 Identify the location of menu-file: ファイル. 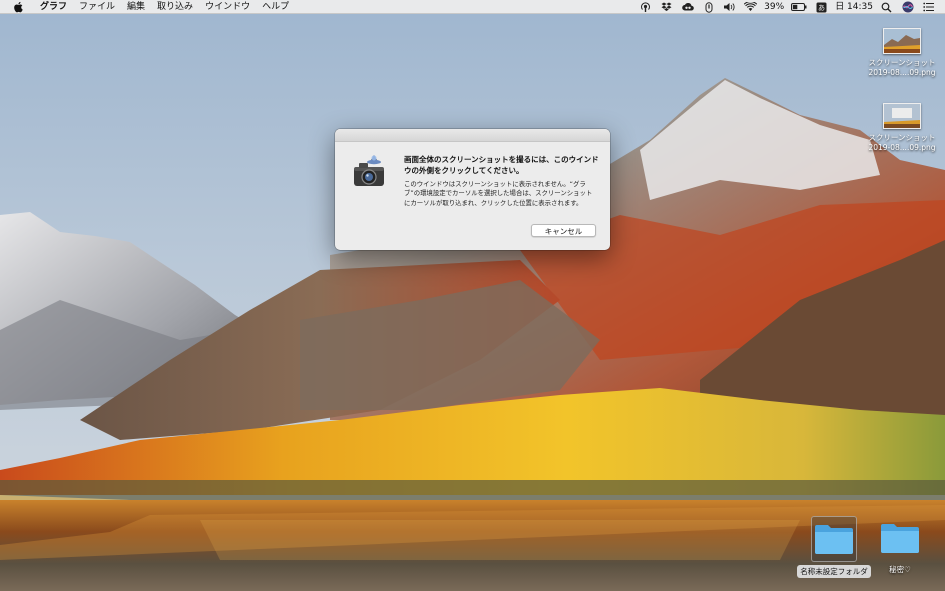
(97, 7).